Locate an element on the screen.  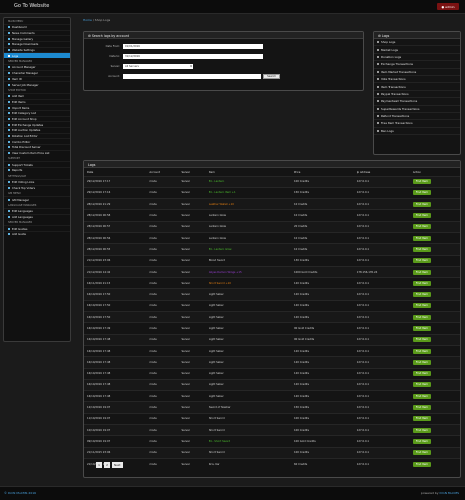
sidebar-item-label: Reports is located at coordinates (17, 170).